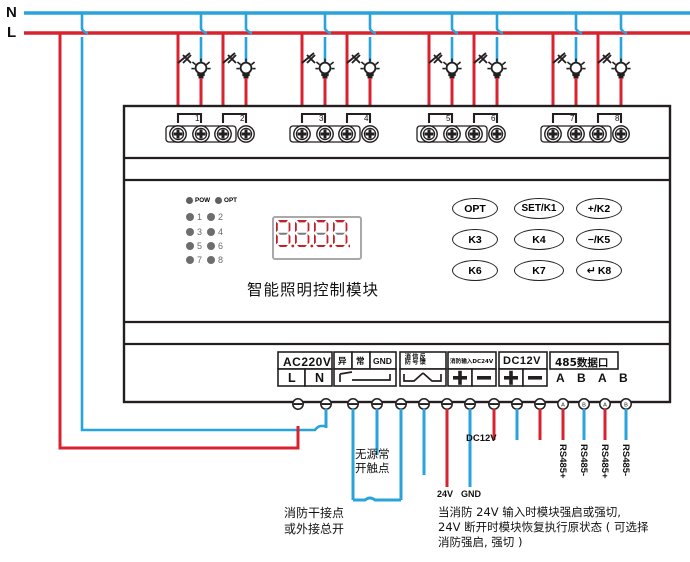 The image size is (690, 562). I want to click on key-k3: K3, so click(475, 239).